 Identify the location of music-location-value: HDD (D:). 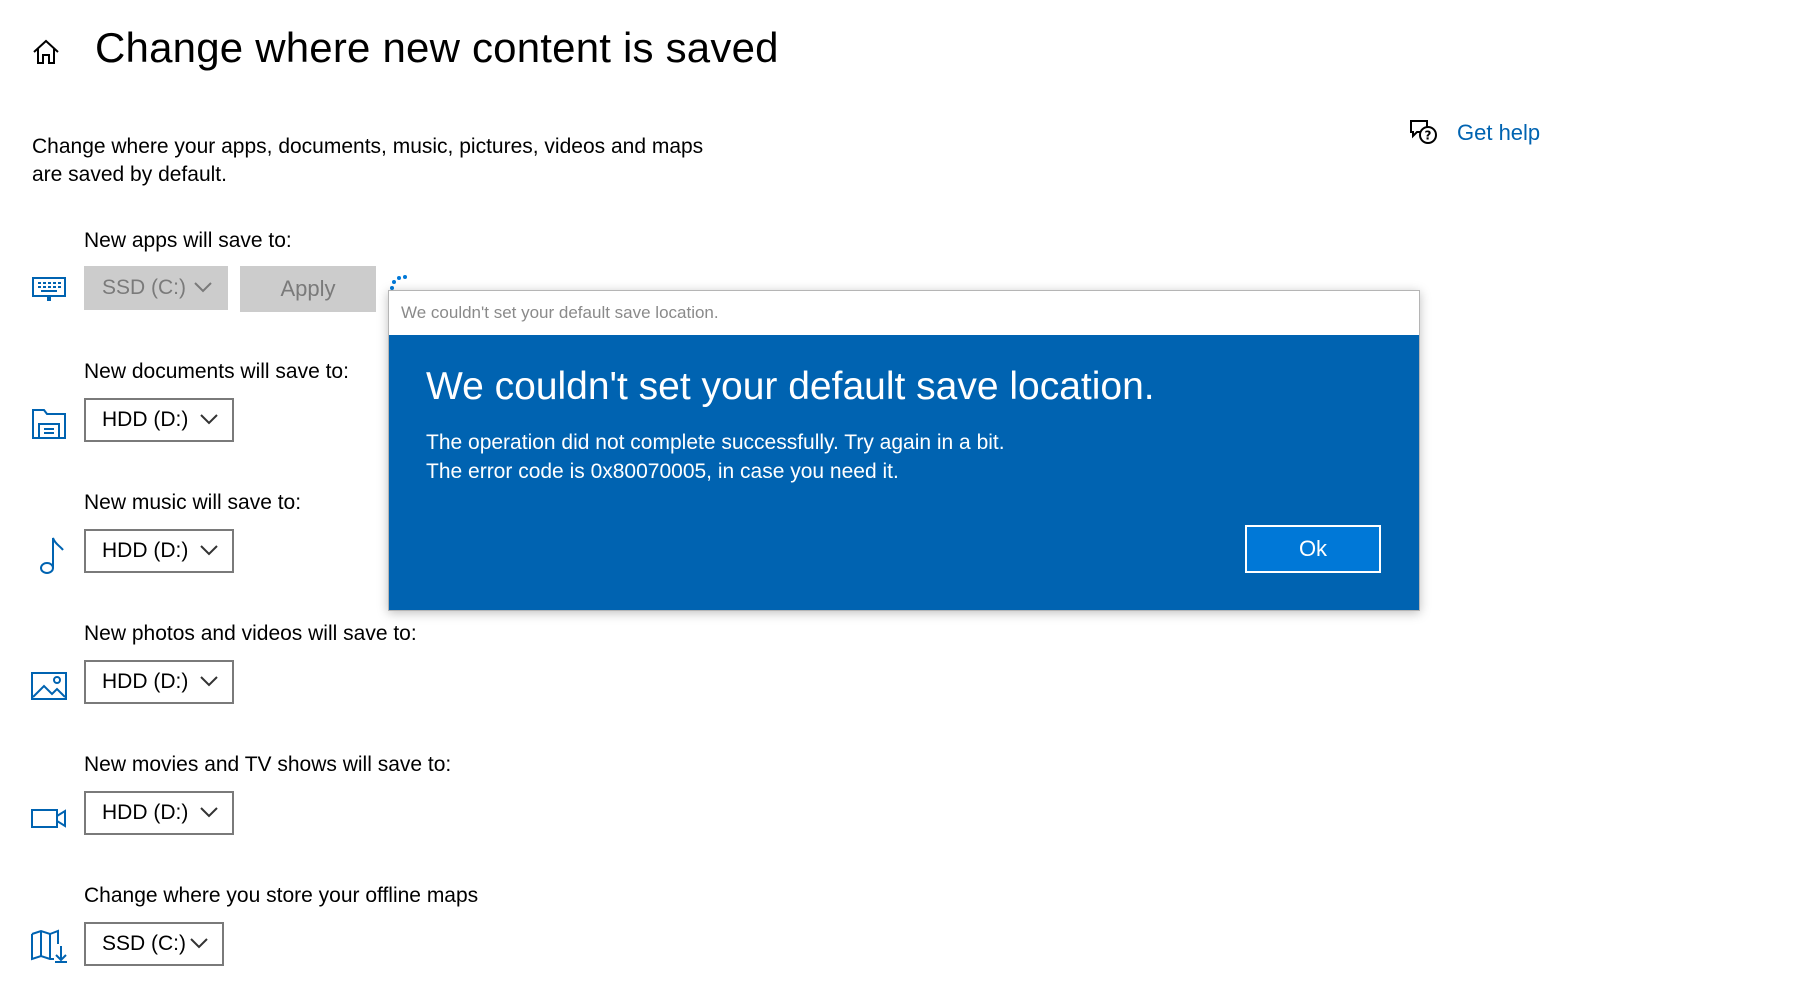
(145, 550).